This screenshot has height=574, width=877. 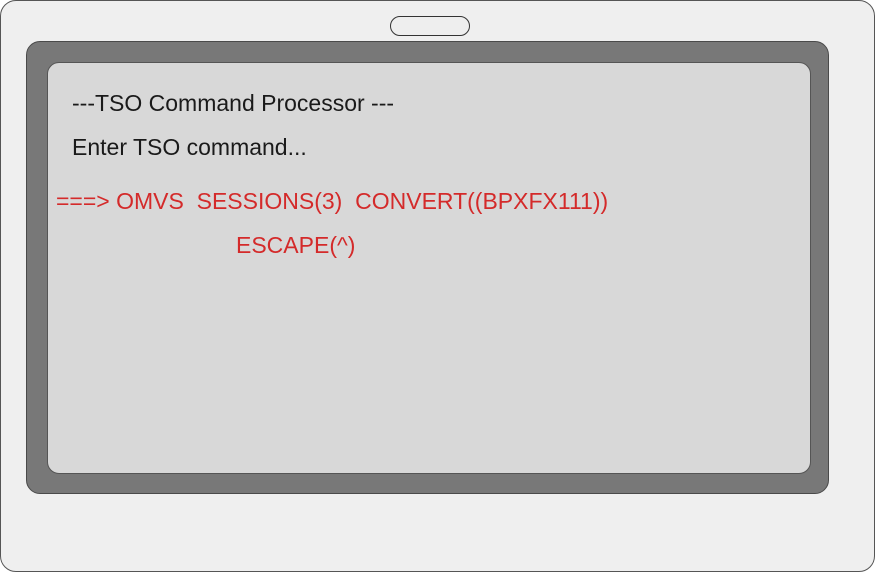 What do you see at coordinates (295, 245) in the screenshot?
I see `command-input-line-2: ESCAPE(^)` at bounding box center [295, 245].